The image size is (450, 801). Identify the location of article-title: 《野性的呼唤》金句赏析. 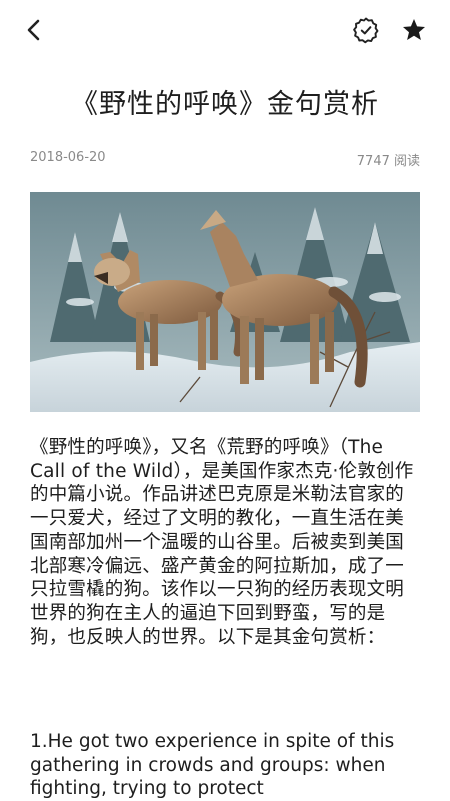
(225, 104).